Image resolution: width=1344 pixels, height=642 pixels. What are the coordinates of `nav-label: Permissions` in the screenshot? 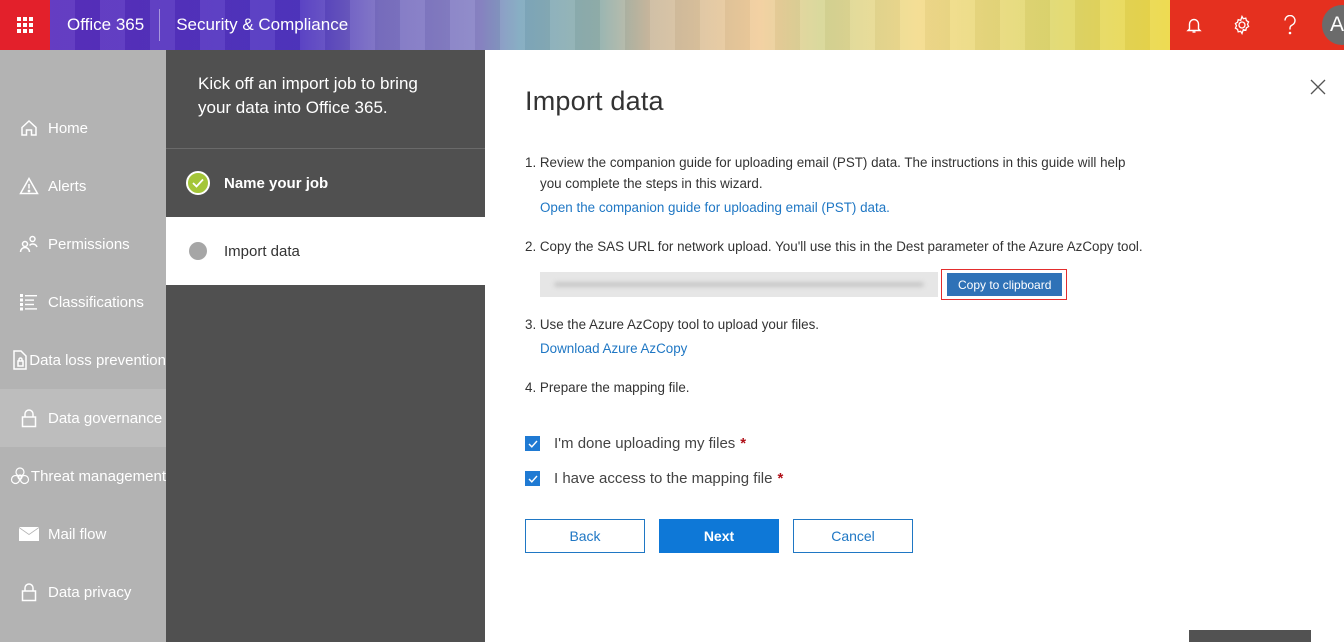 It's located at (89, 244).